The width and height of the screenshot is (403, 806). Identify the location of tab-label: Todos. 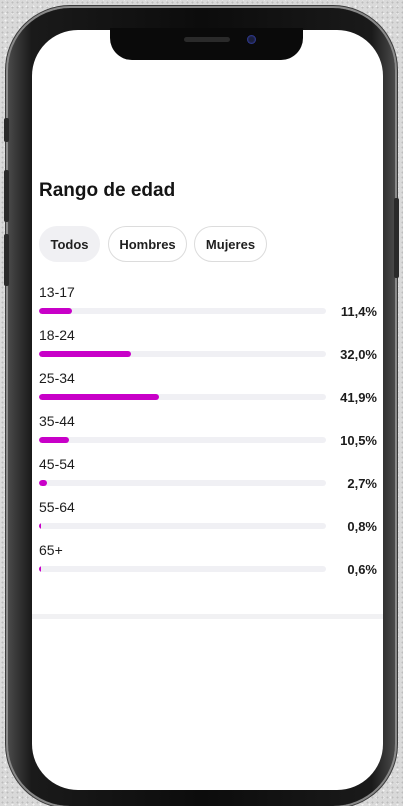
(69, 244).